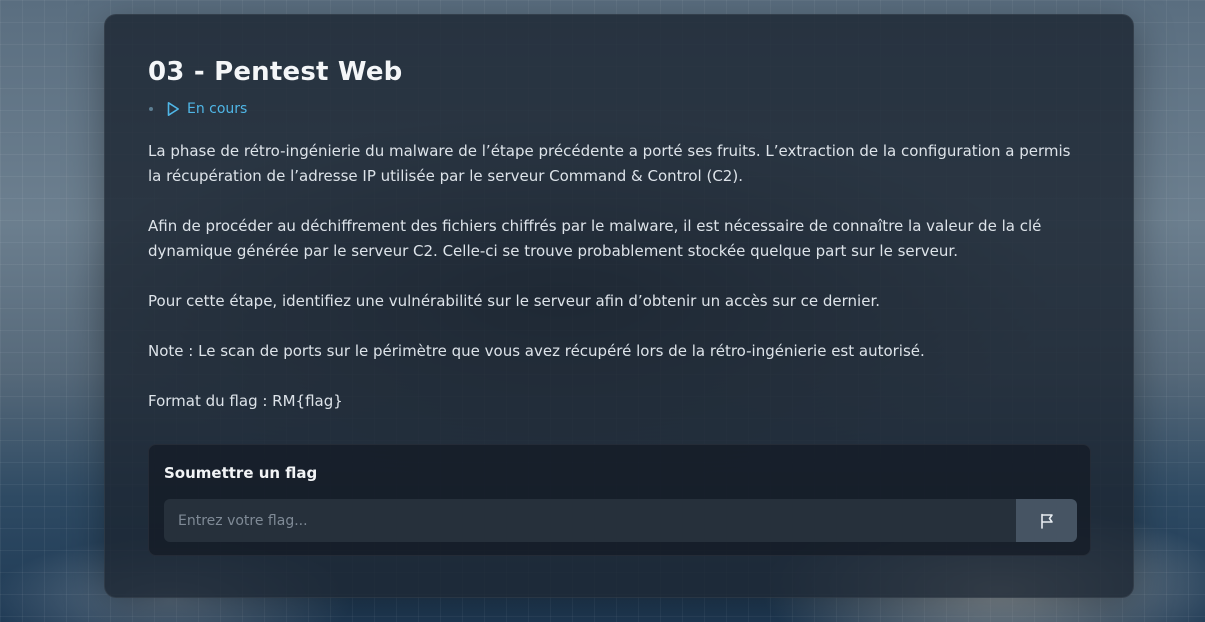 The width and height of the screenshot is (1205, 622). I want to click on flag-input, so click(590, 520).